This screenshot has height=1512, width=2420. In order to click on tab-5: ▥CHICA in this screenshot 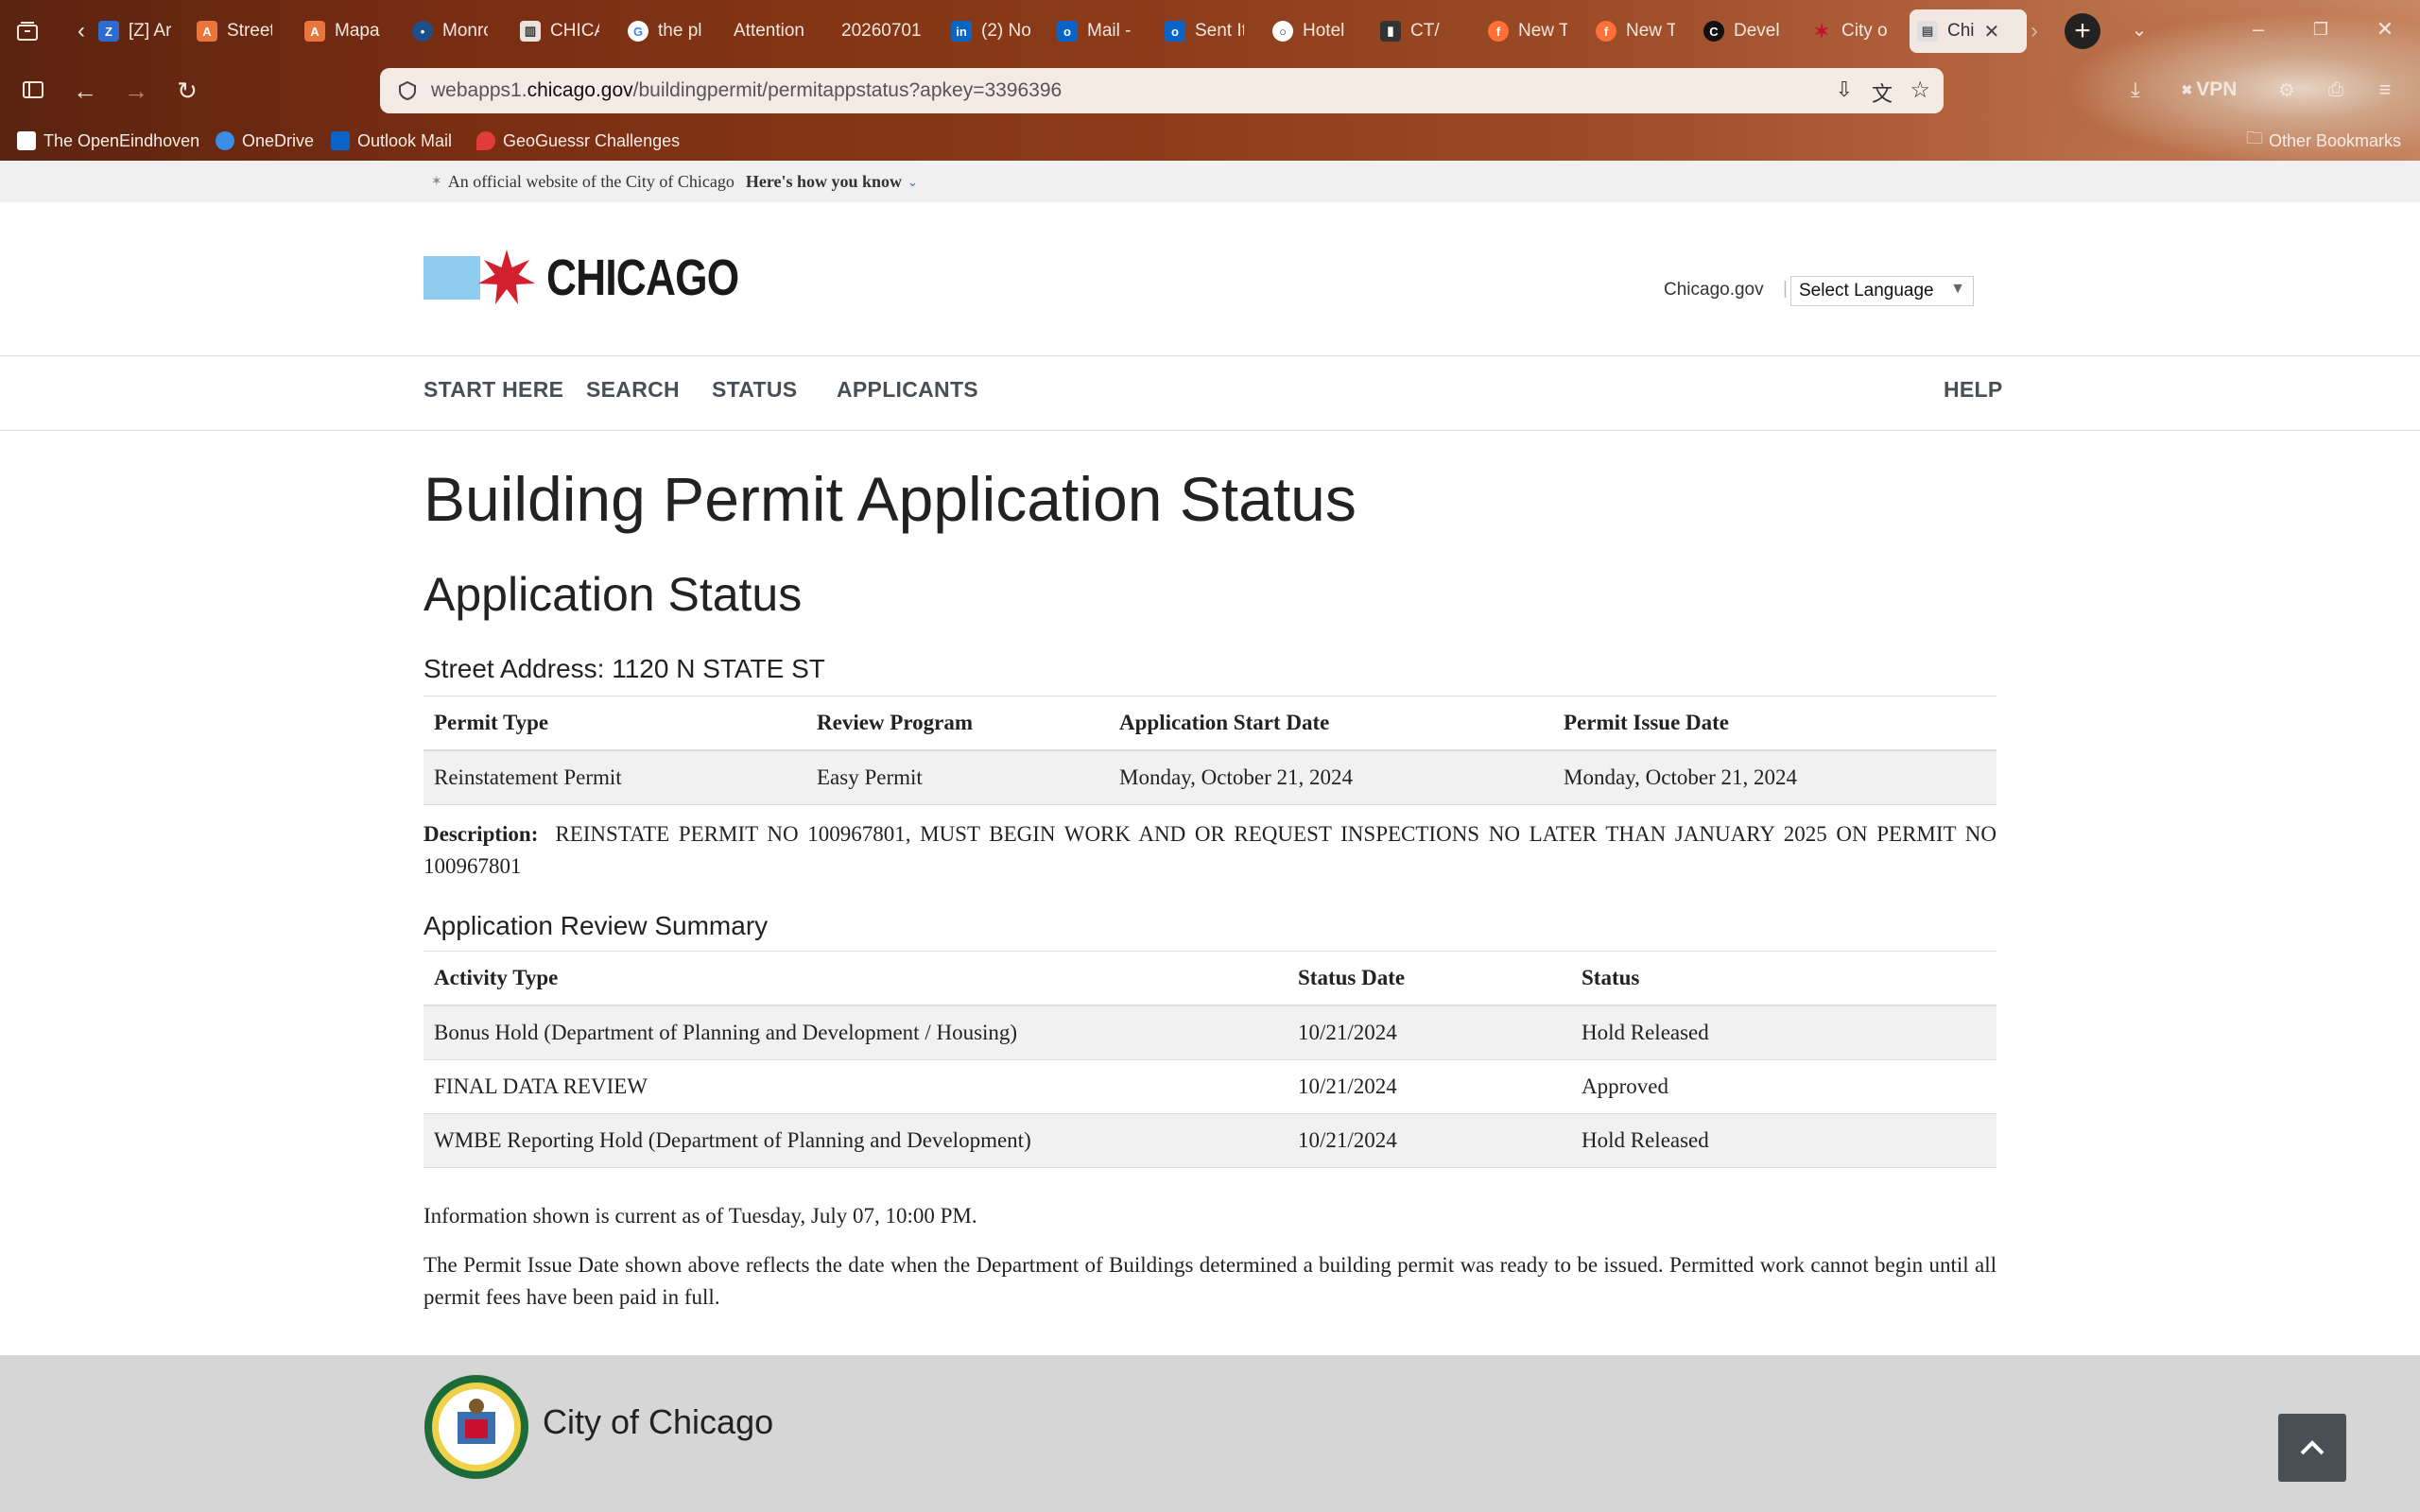, I will do `click(559, 31)`.